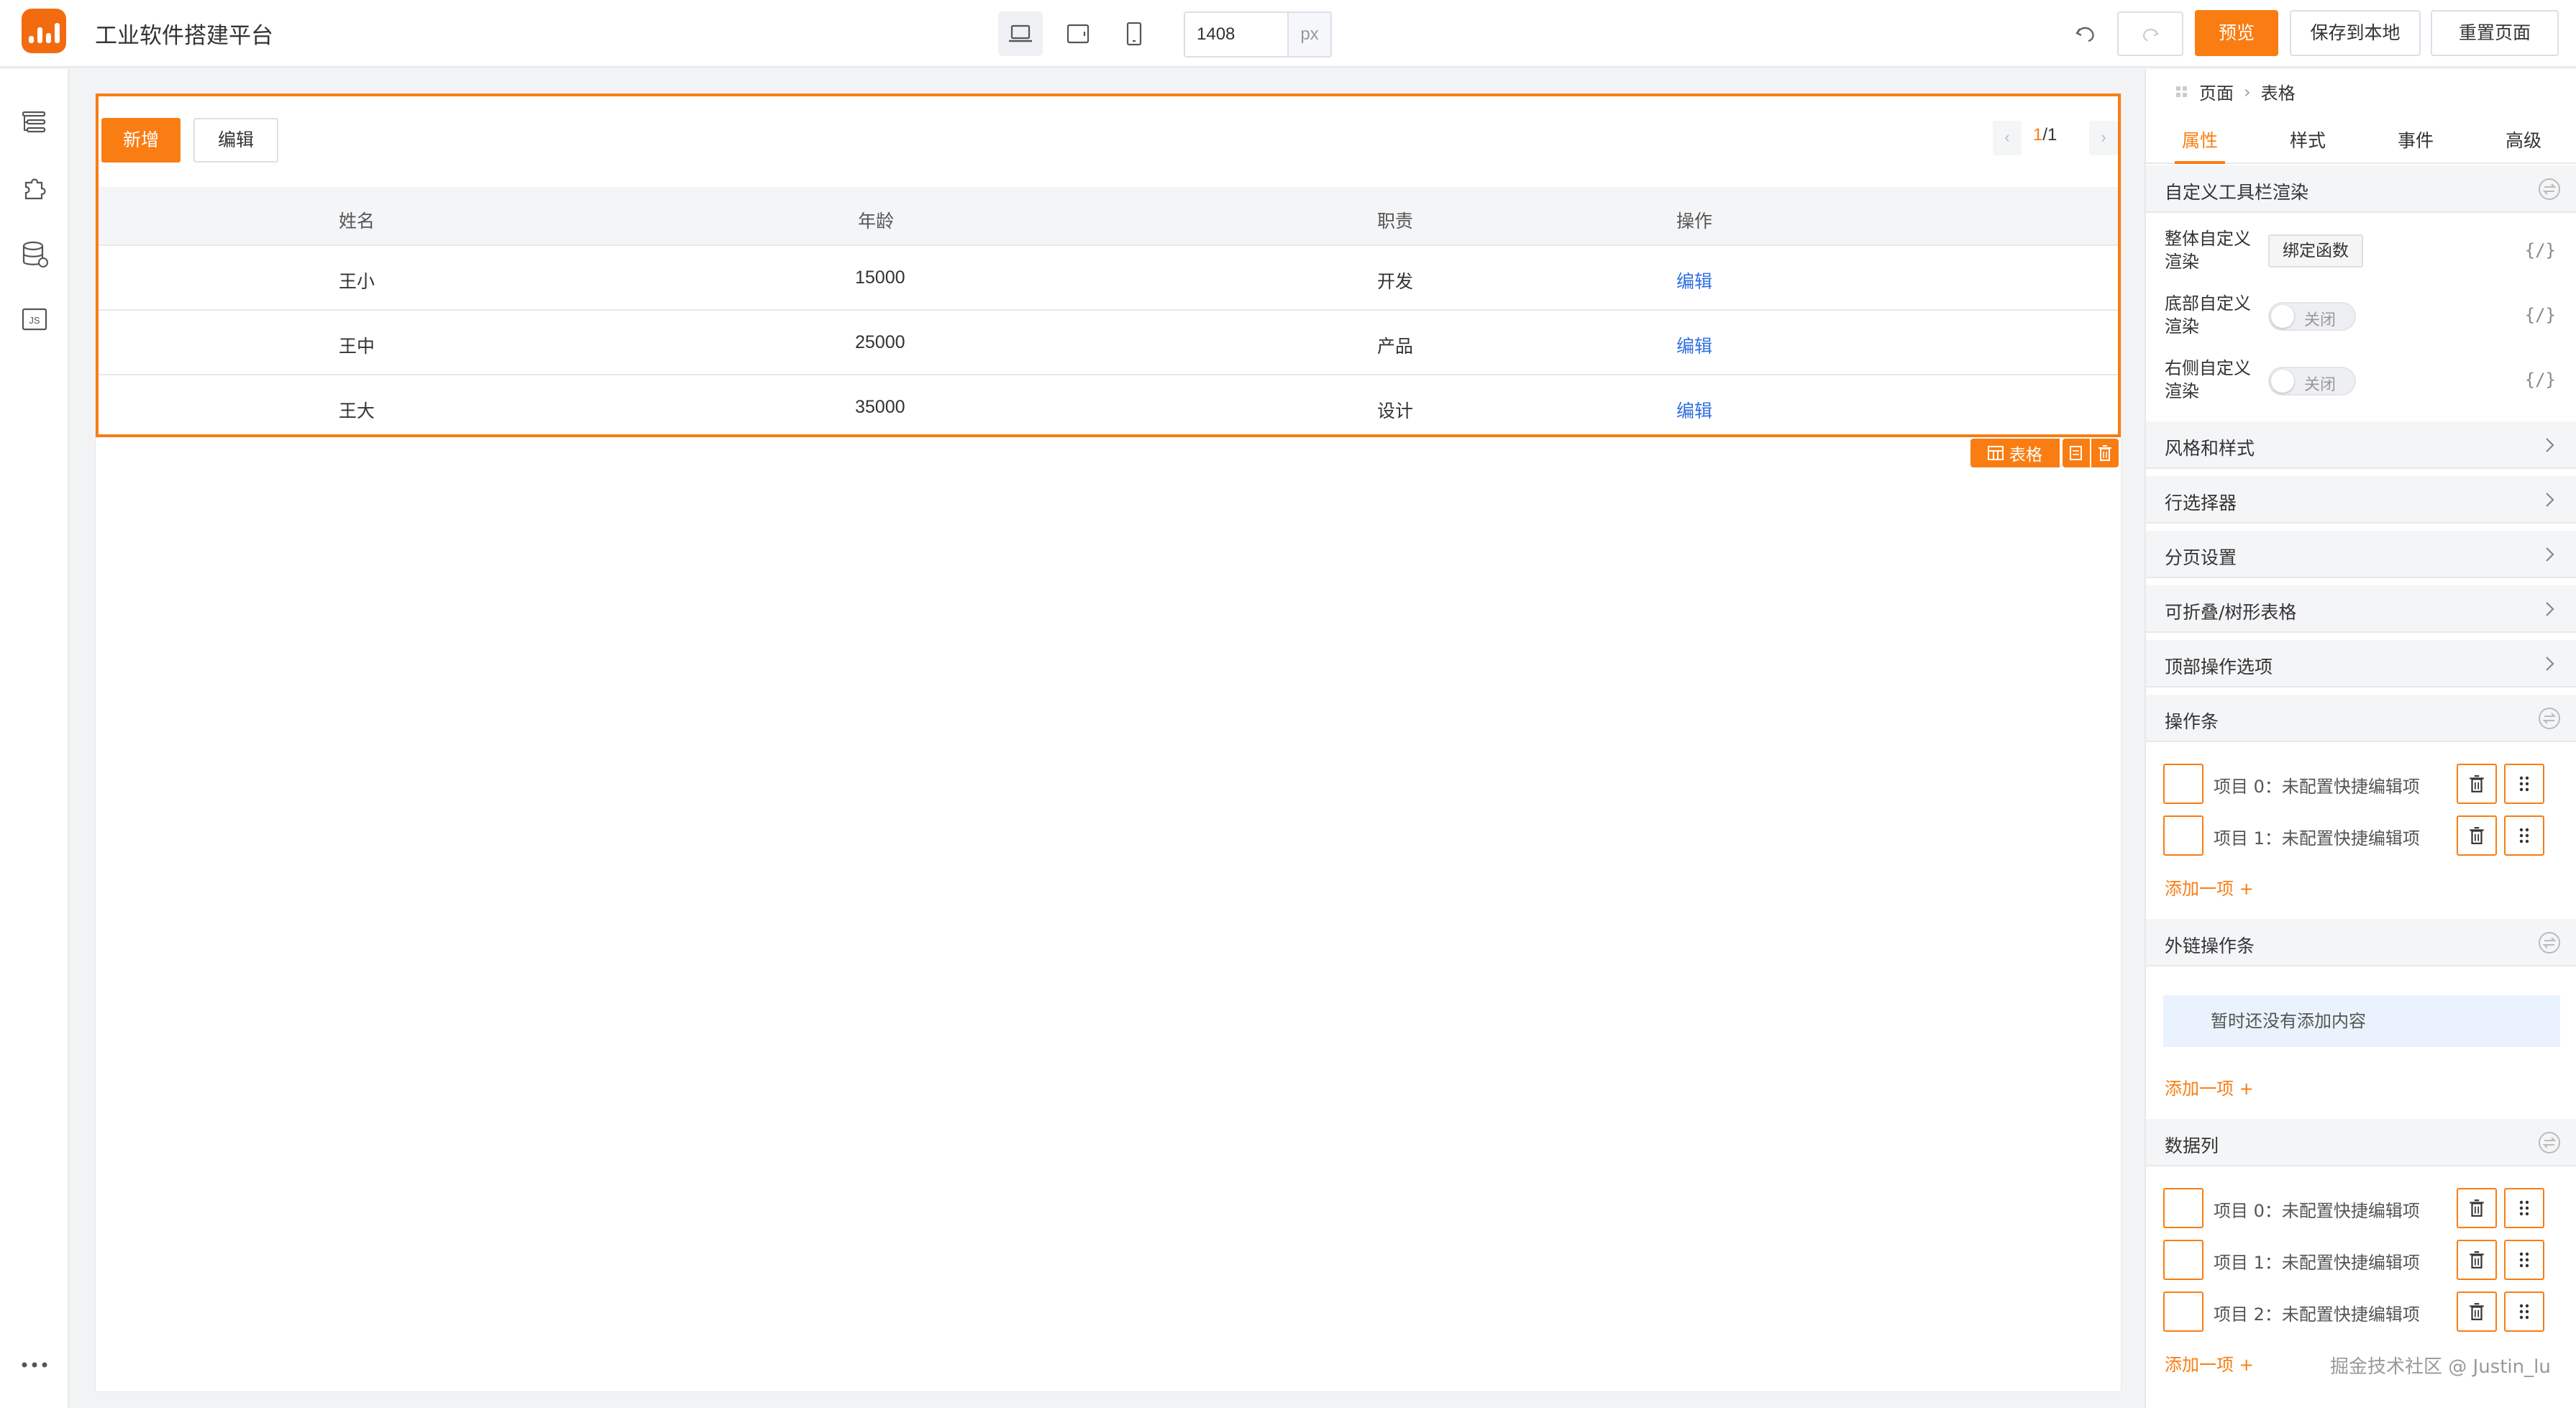 The height and width of the screenshot is (1408, 2576). I want to click on tablet-view-button, so click(1078, 34).